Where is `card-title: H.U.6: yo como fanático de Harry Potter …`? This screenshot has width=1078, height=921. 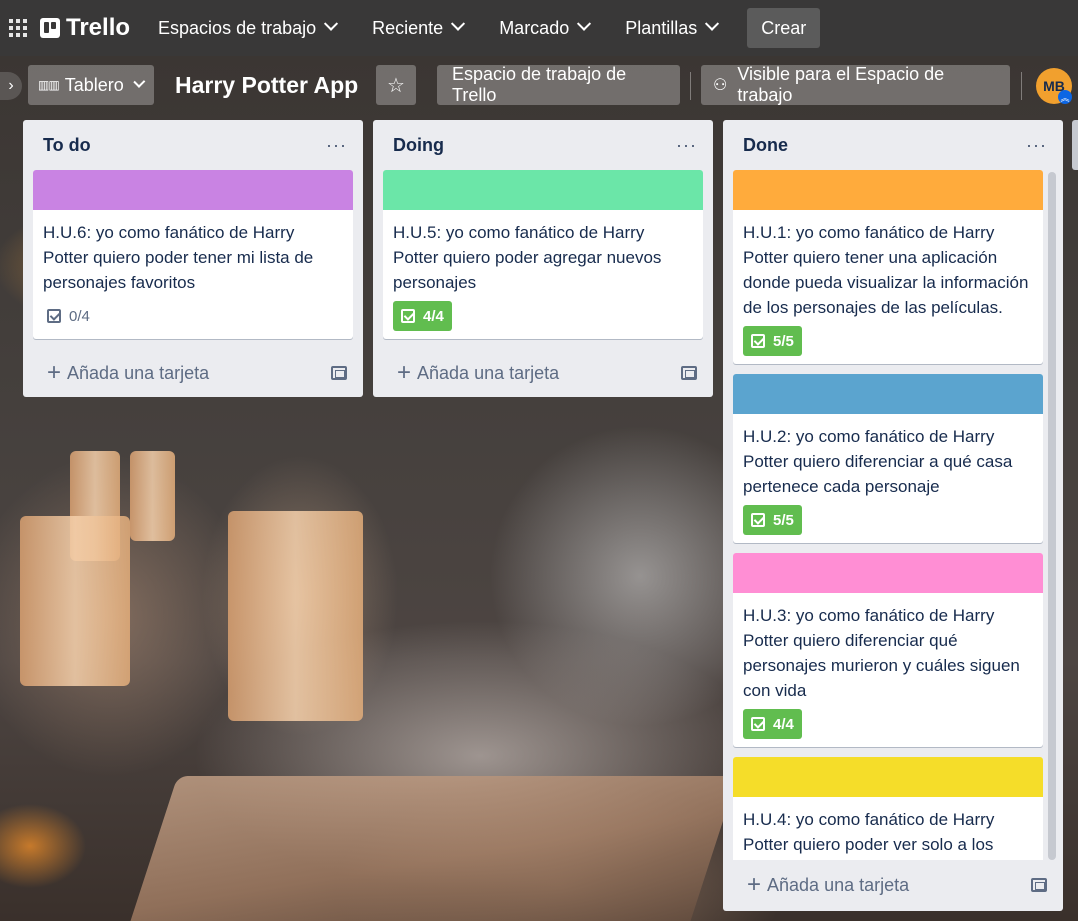 card-title: H.U.6: yo como fanático de Harry Potter … is located at coordinates (178, 257).